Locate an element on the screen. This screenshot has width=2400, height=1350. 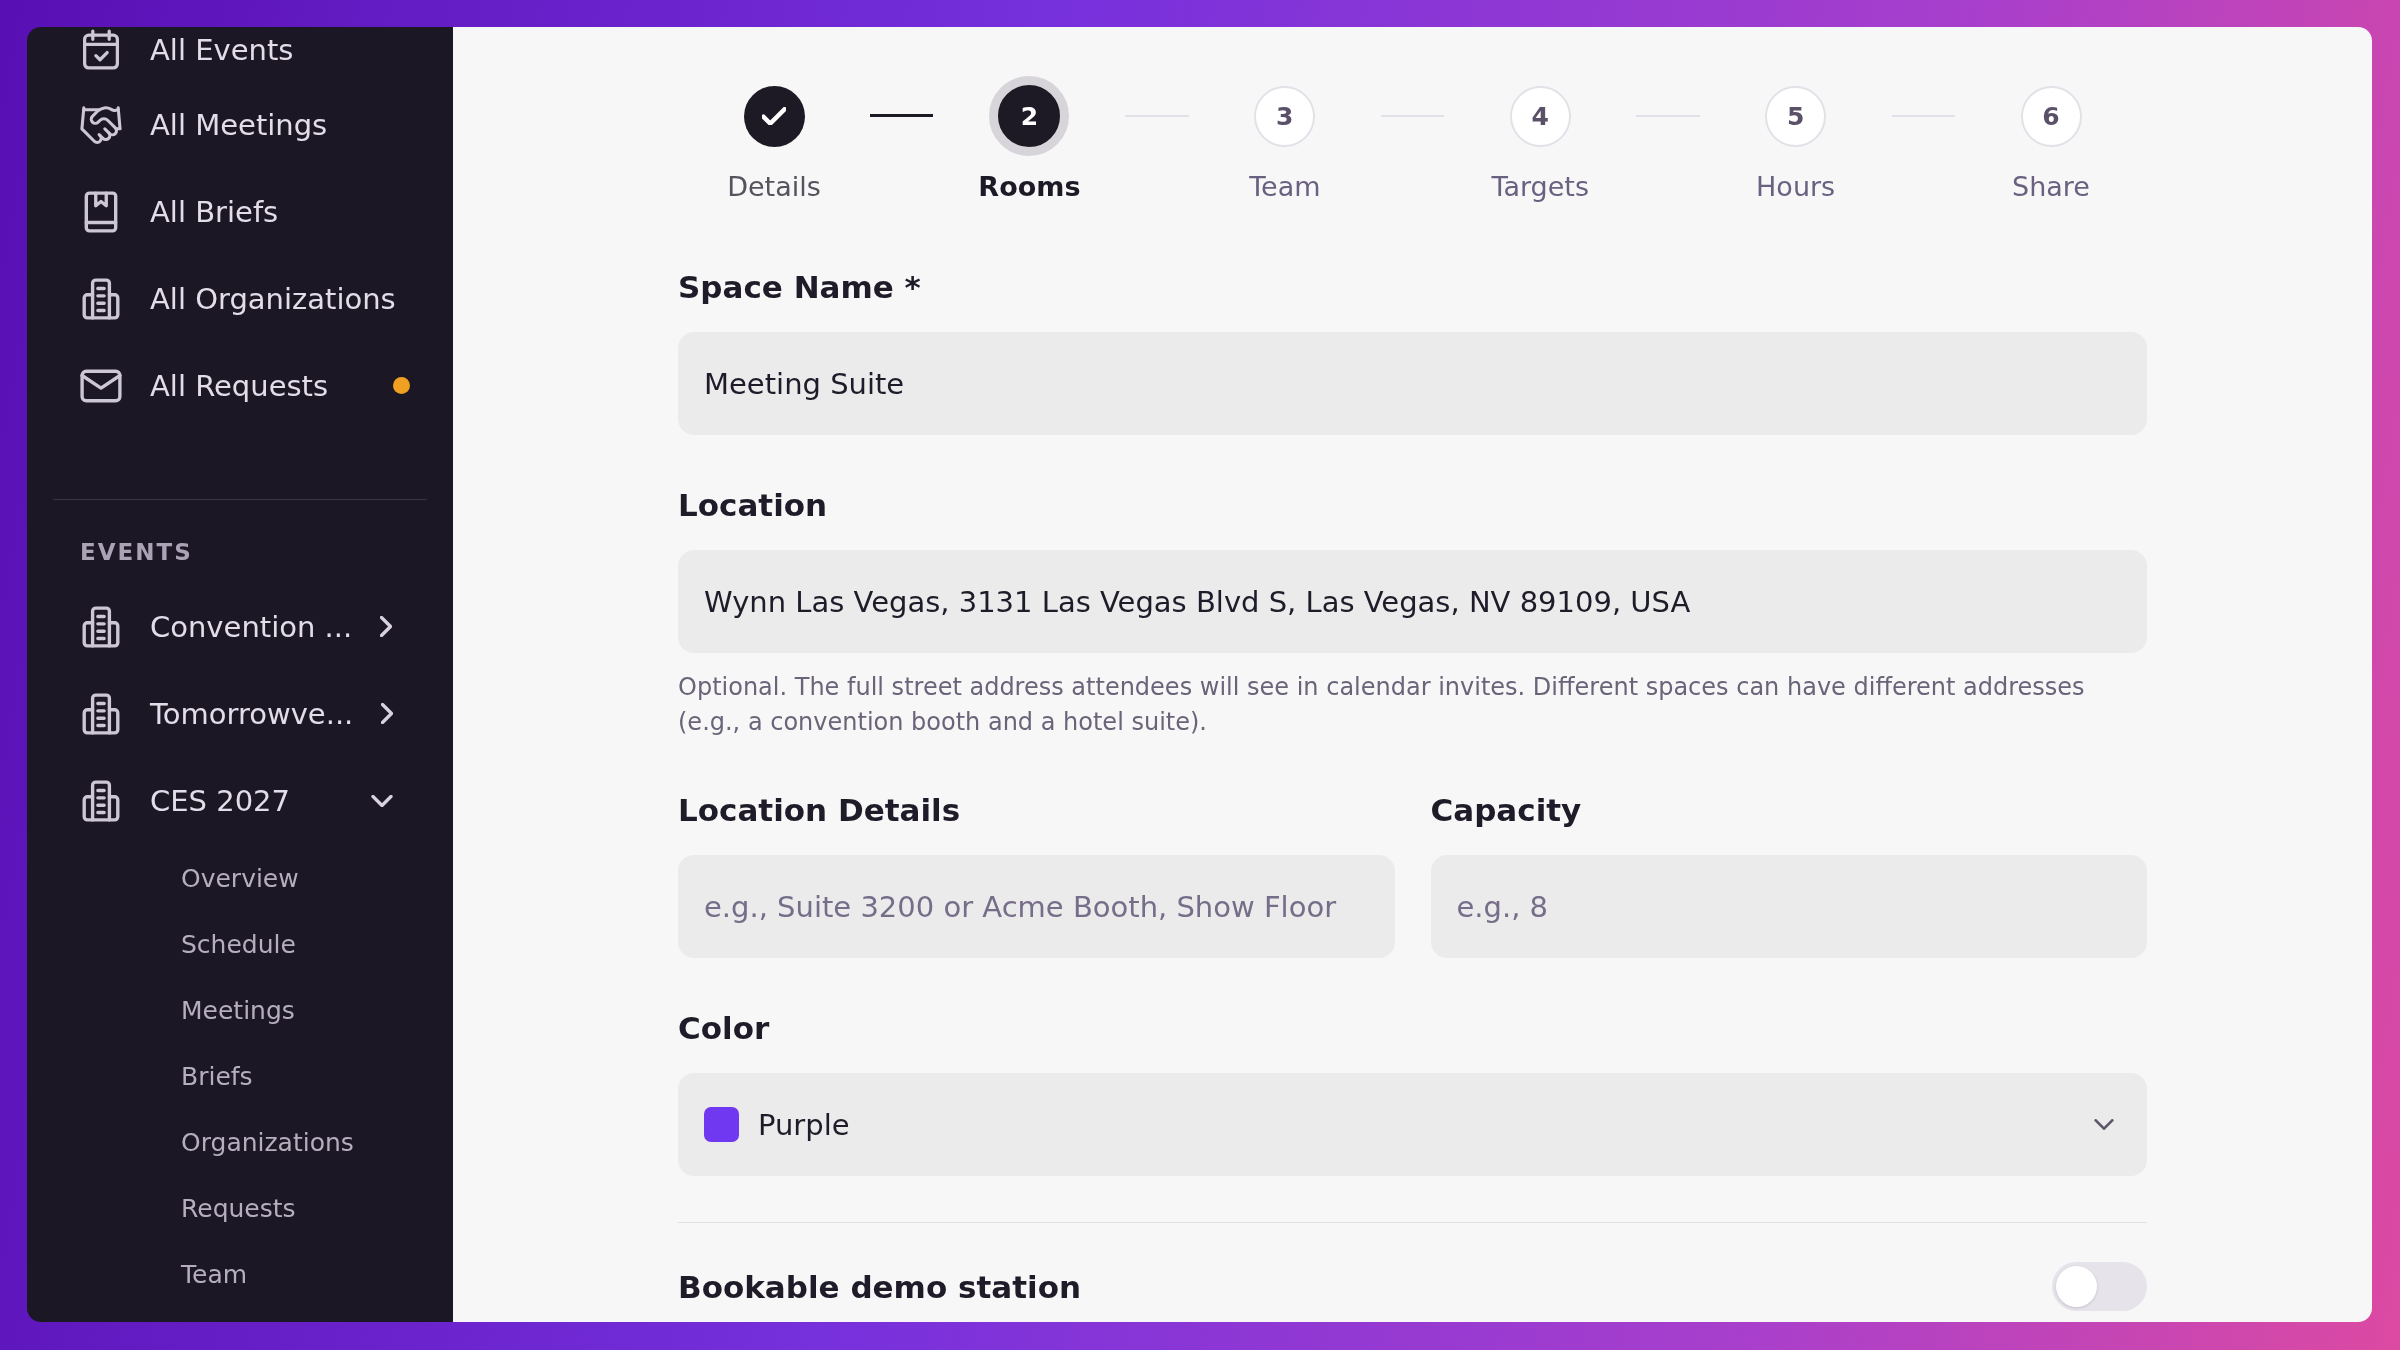
event-link: CES 2027 is located at coordinates (240, 800).